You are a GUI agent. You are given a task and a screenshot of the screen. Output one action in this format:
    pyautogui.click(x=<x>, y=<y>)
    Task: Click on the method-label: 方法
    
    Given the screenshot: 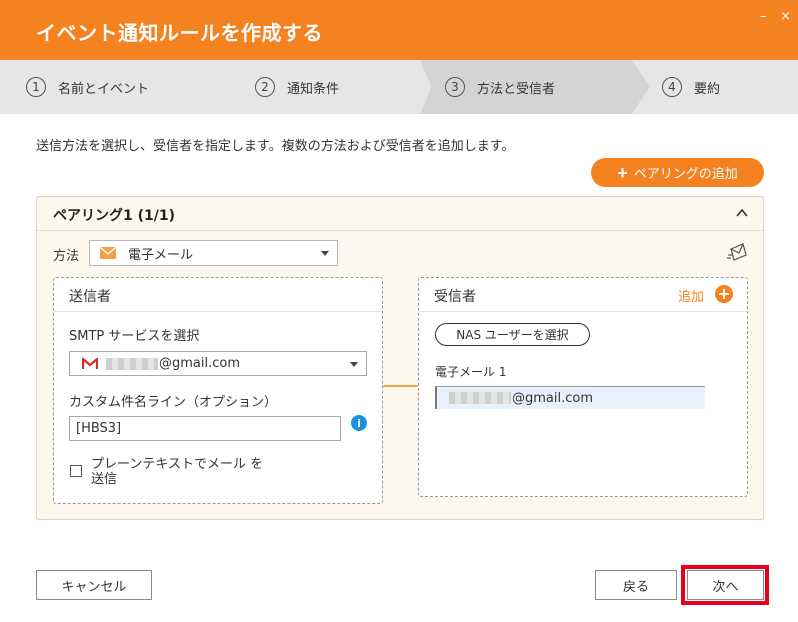 What is the action you would take?
    pyautogui.click(x=66, y=256)
    